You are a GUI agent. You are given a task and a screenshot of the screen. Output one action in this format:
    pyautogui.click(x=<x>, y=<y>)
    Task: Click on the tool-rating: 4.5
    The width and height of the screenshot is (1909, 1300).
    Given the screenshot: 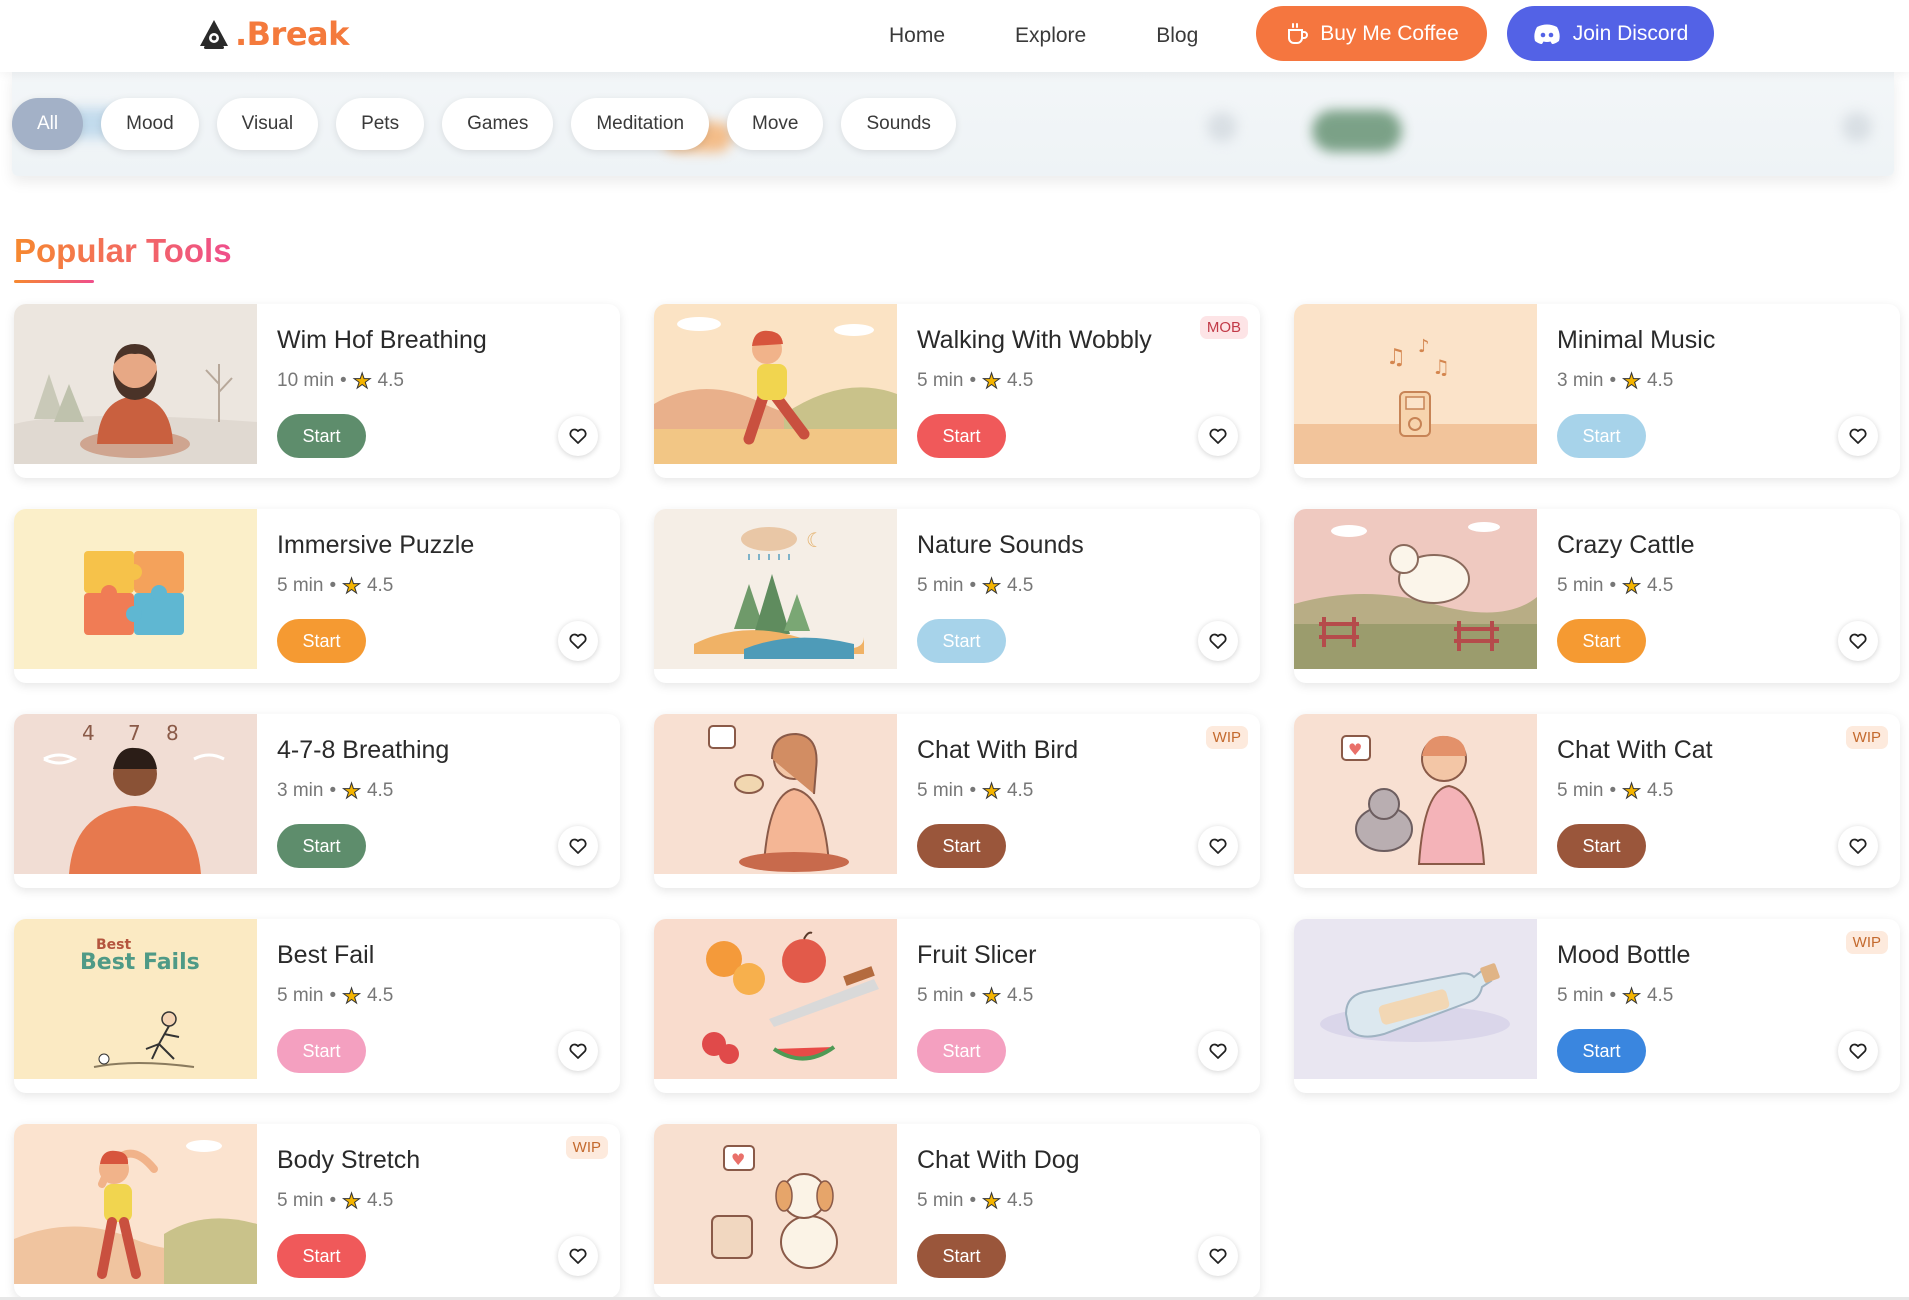 What is the action you would take?
    pyautogui.click(x=1020, y=1200)
    